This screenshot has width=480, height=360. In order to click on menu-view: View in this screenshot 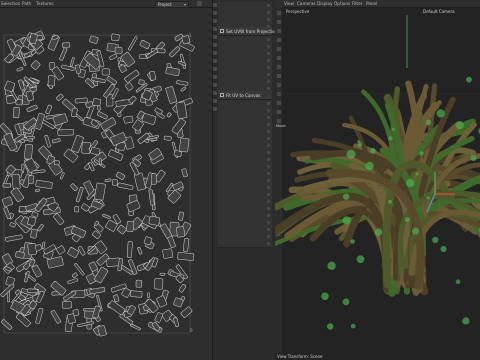, I will do `click(289, 3)`.